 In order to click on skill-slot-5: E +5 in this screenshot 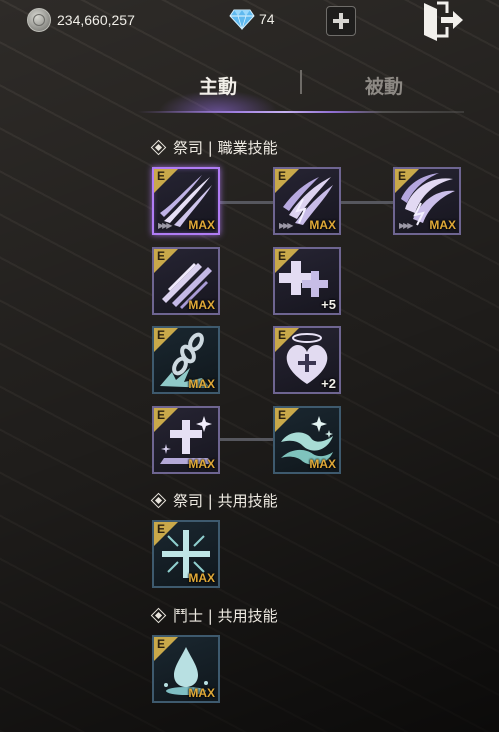, I will do `click(307, 281)`.